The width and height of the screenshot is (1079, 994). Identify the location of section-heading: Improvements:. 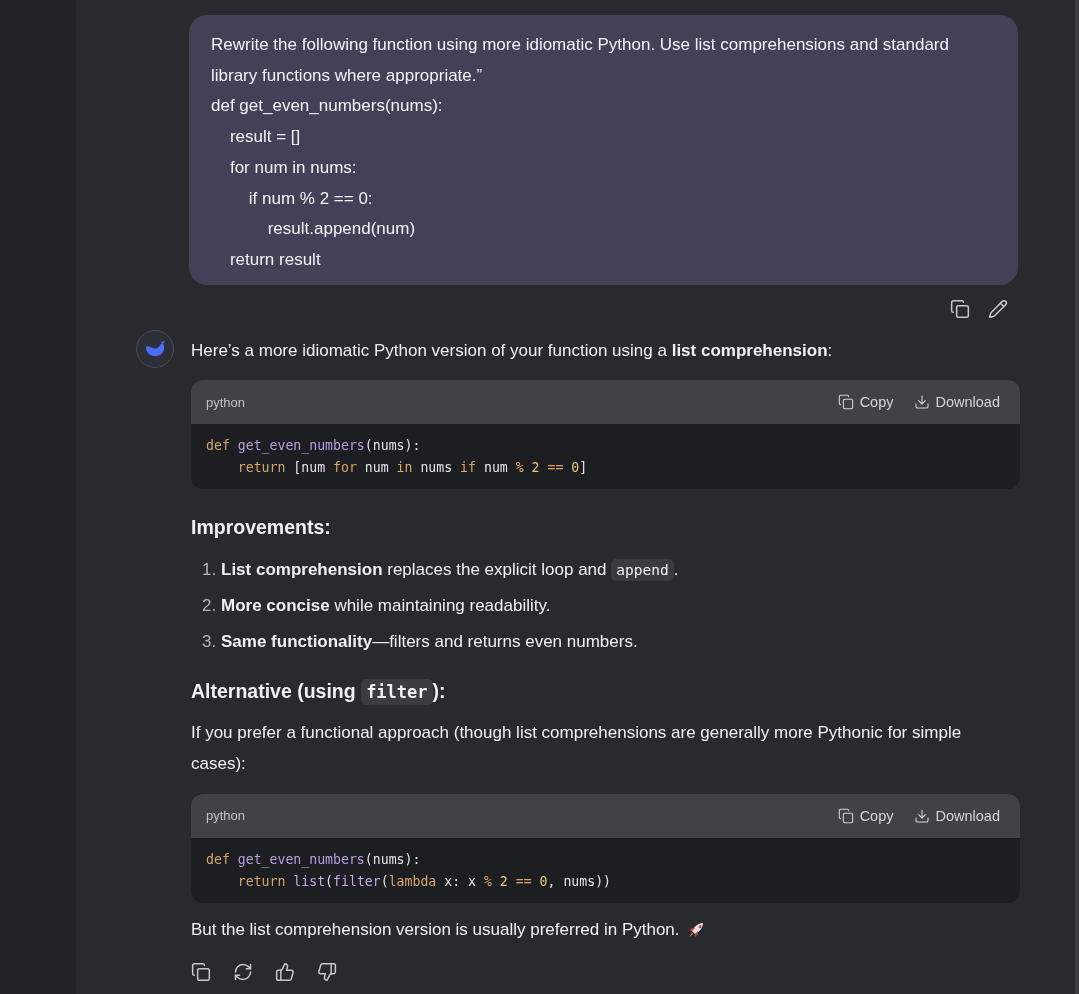
(261, 528).